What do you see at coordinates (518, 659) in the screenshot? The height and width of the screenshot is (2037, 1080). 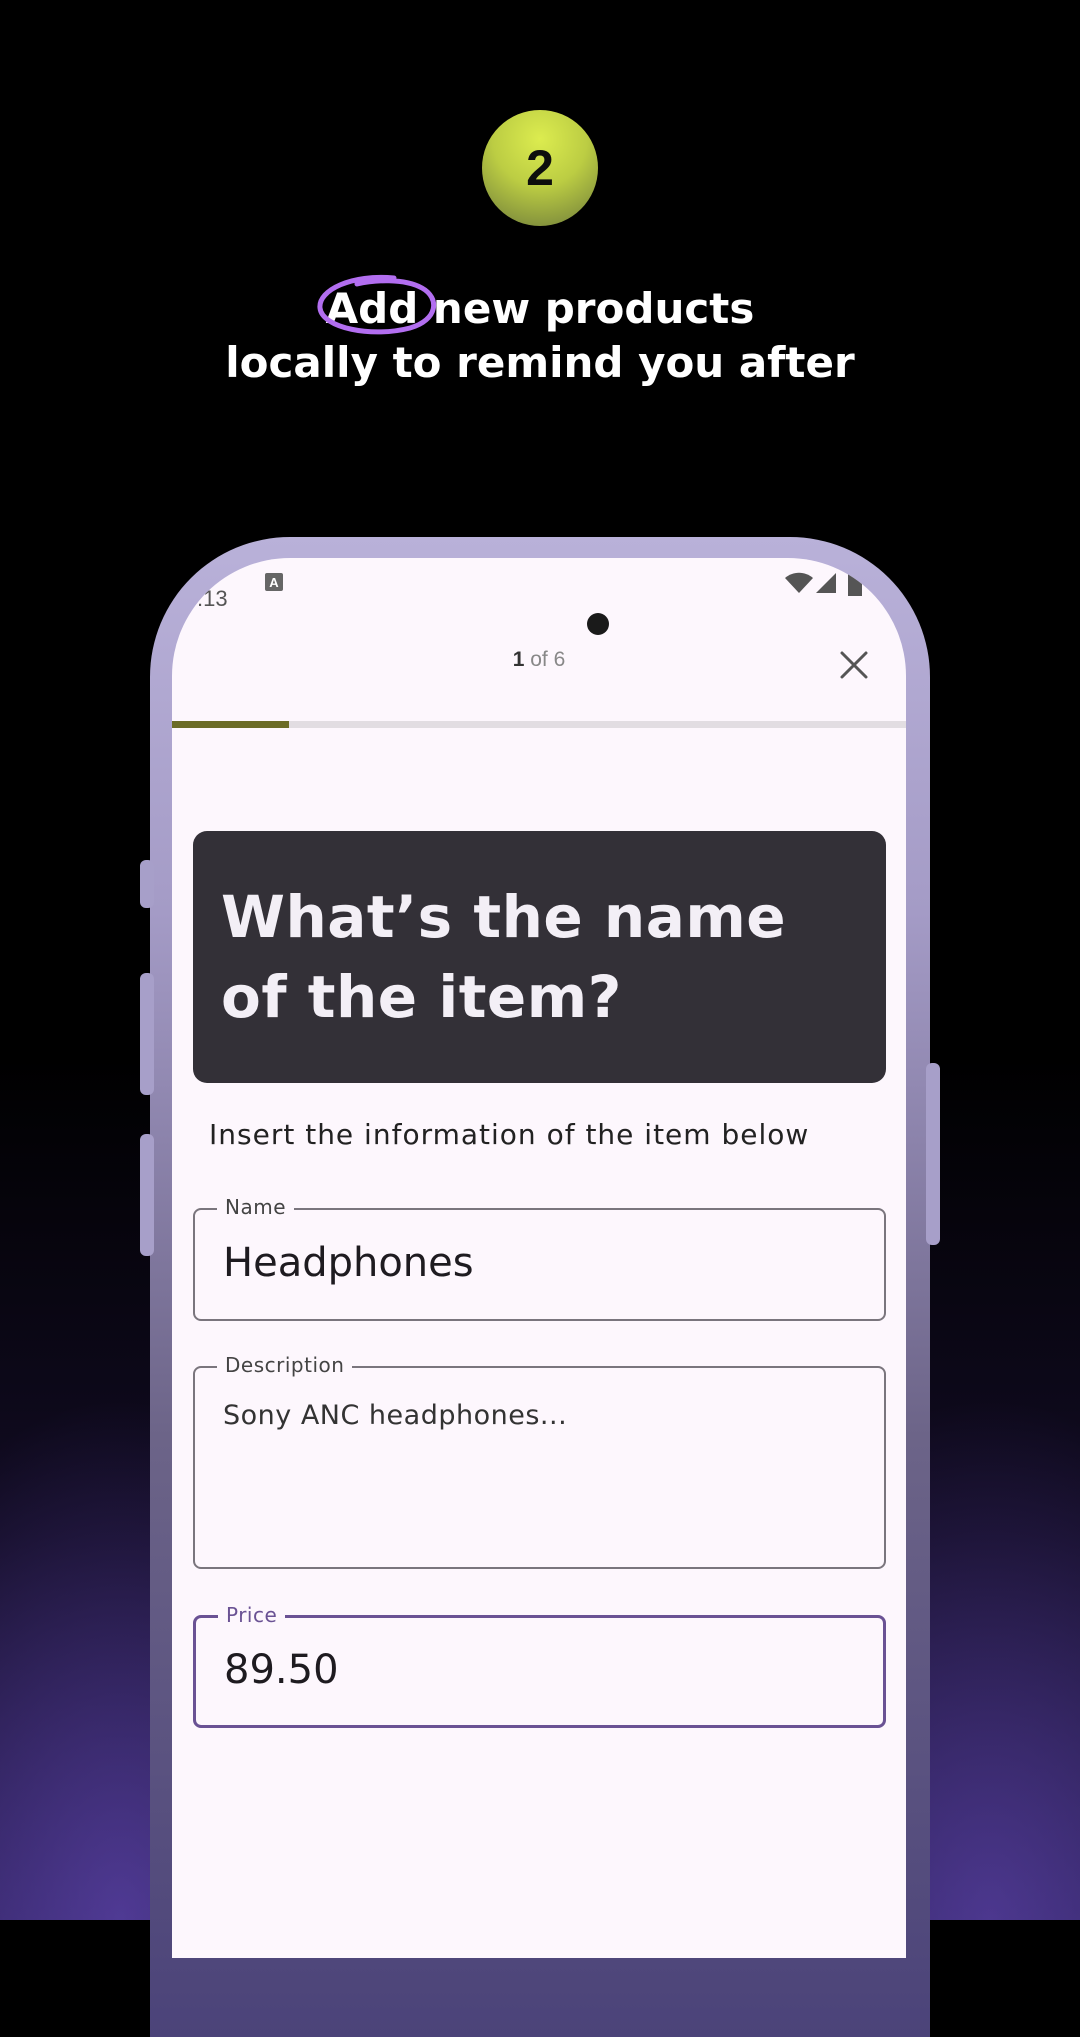 I see `pager-current: 1` at bounding box center [518, 659].